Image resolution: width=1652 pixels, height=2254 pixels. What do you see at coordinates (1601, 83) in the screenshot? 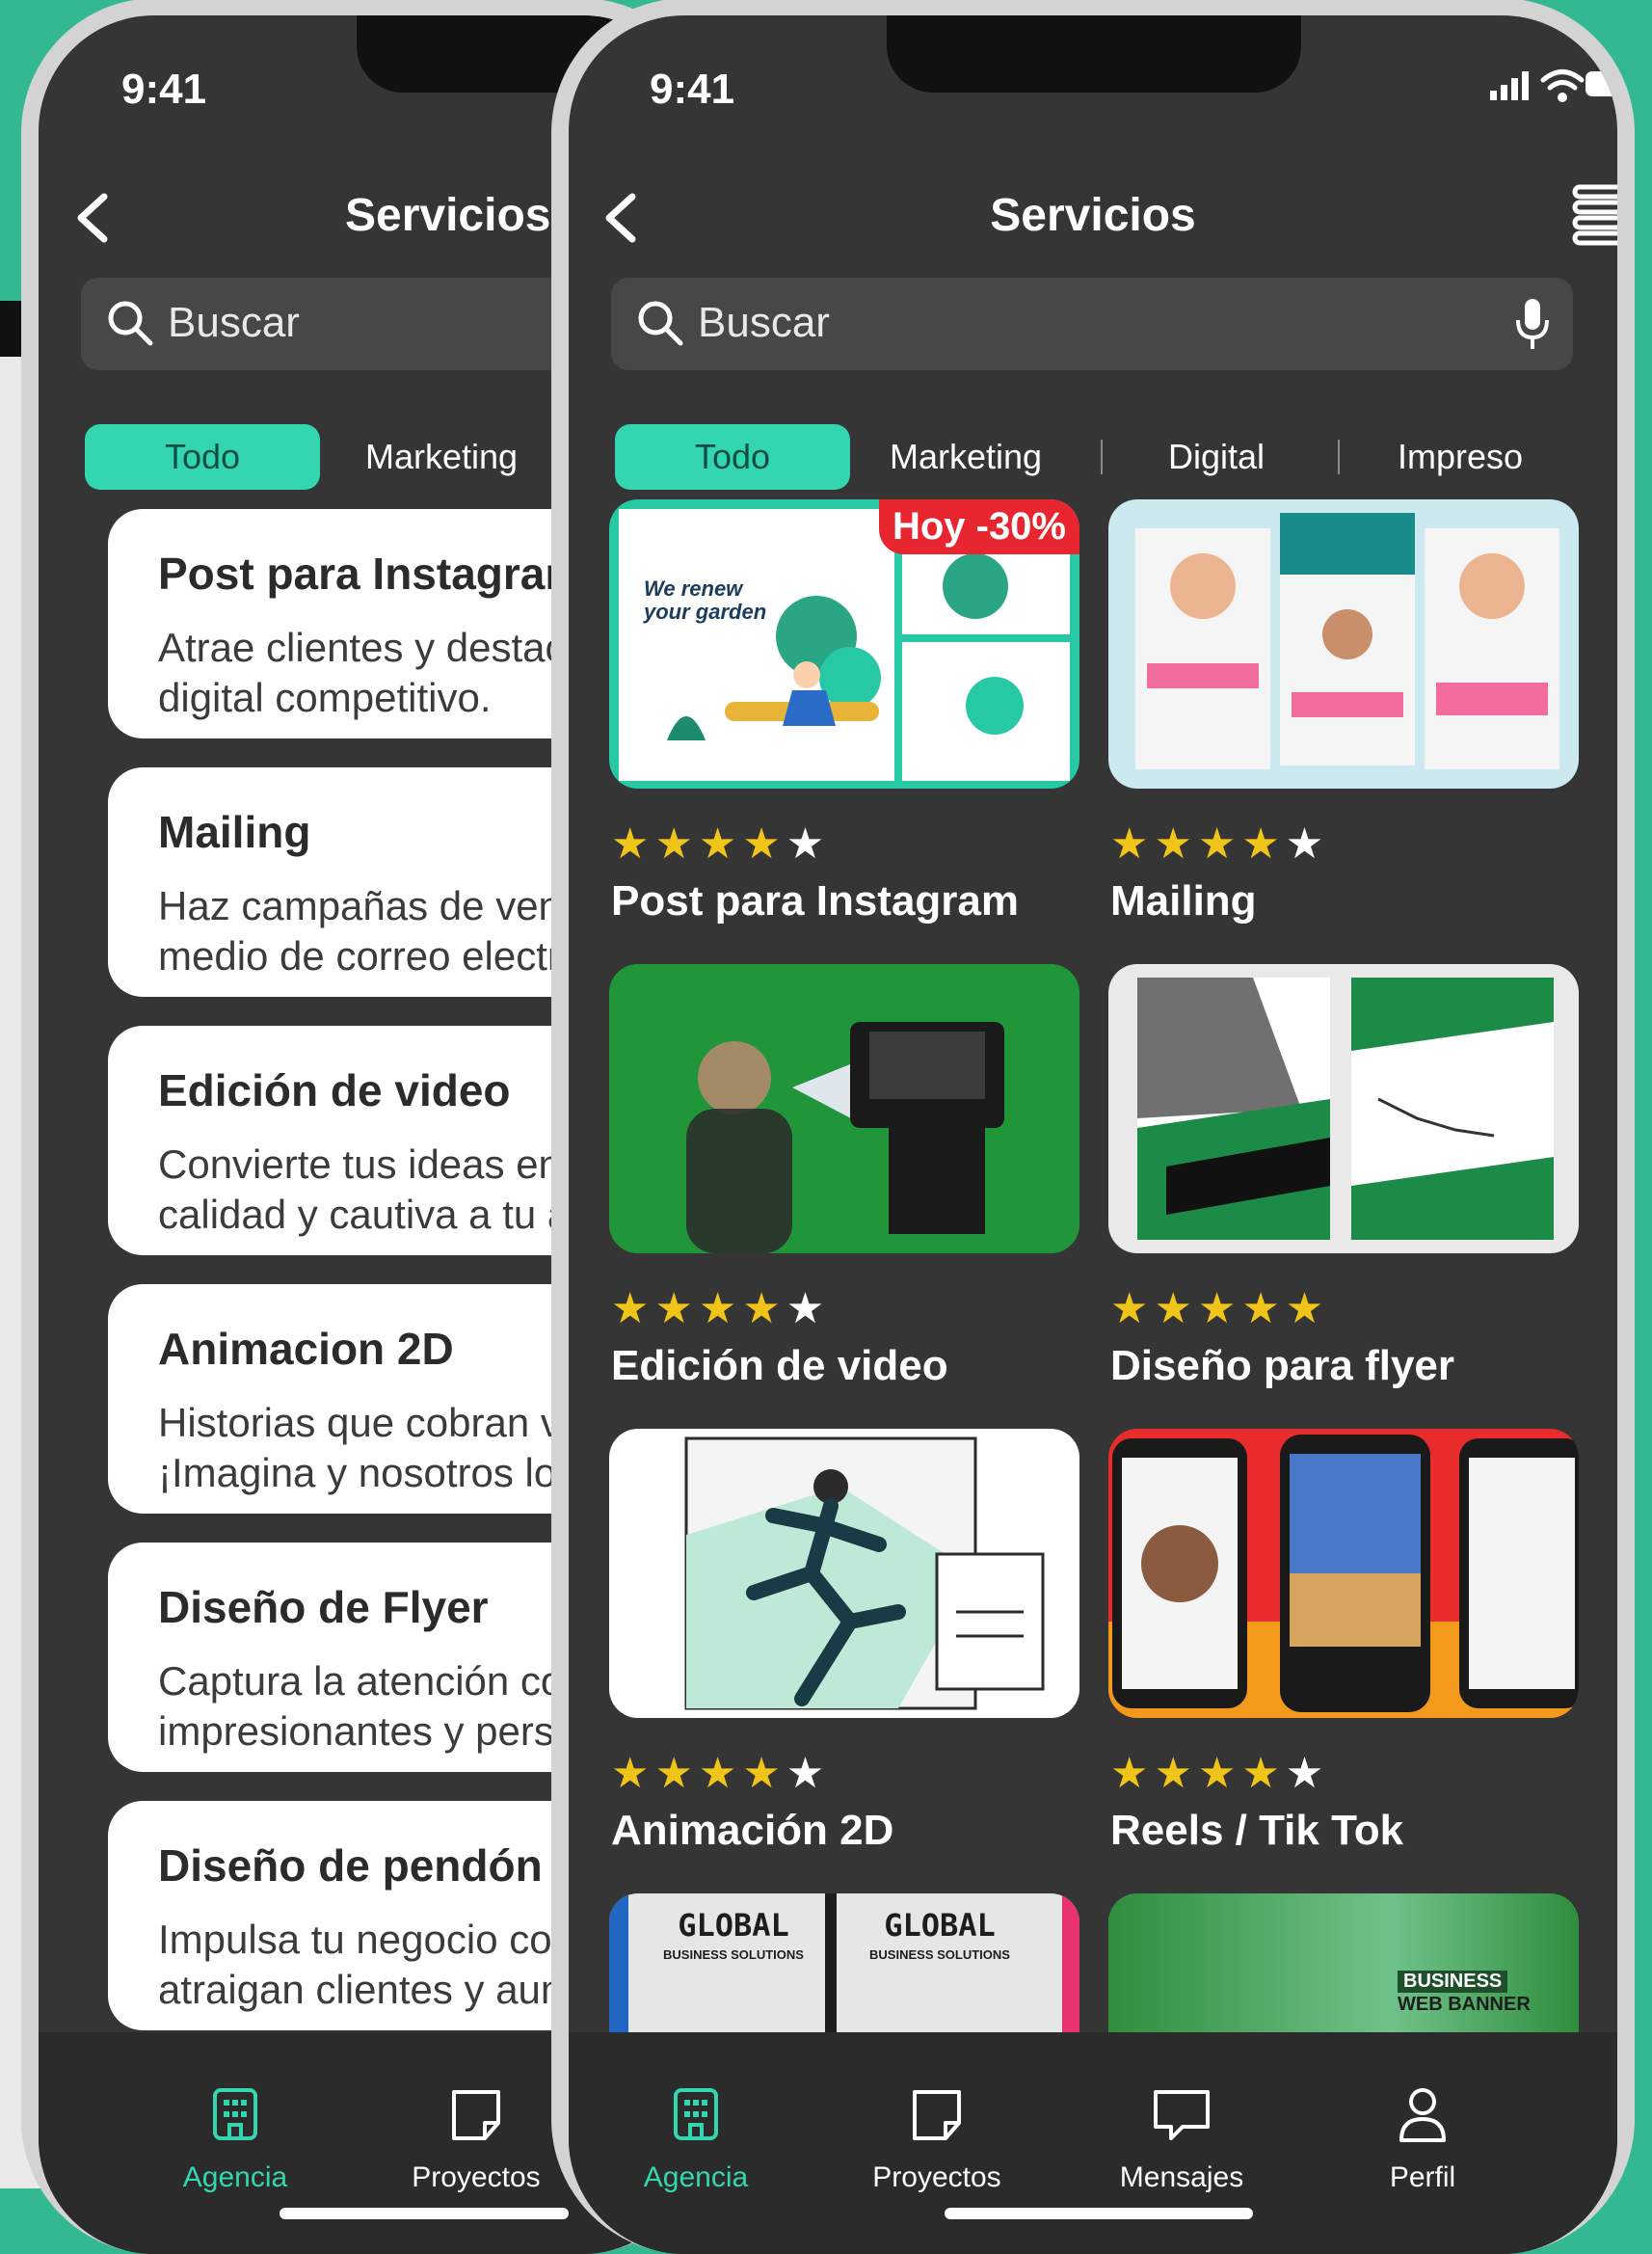
I see `battery-icon` at bounding box center [1601, 83].